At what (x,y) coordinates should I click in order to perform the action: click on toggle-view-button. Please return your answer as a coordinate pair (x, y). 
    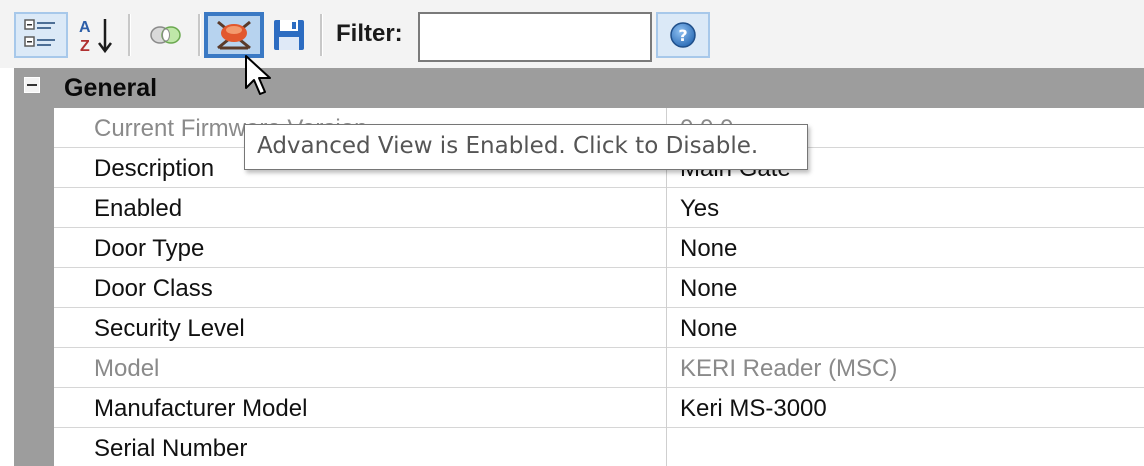
    Looking at the image, I should click on (166, 35).